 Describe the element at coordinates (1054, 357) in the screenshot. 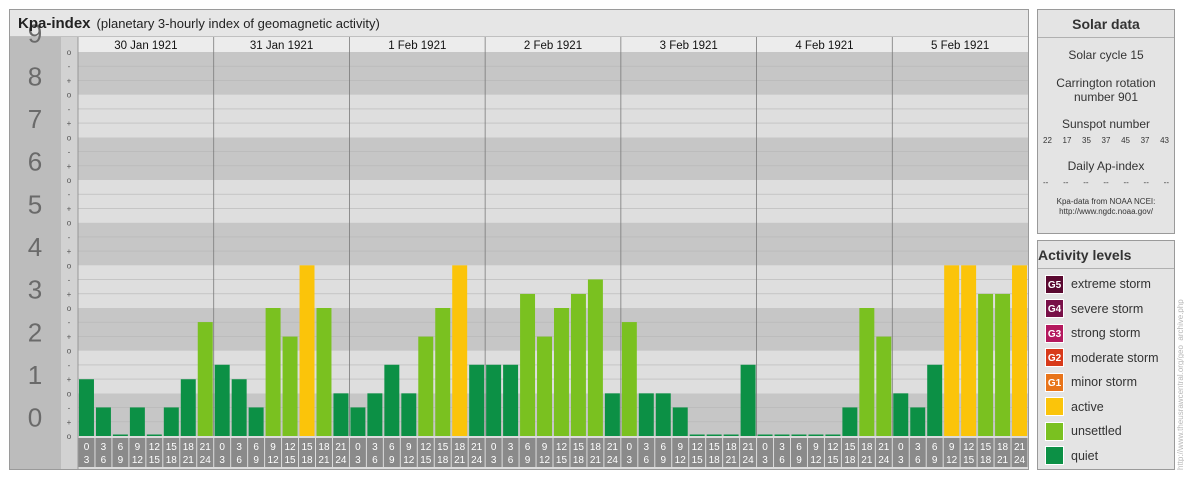

I see `legend-swatch: G2` at that location.